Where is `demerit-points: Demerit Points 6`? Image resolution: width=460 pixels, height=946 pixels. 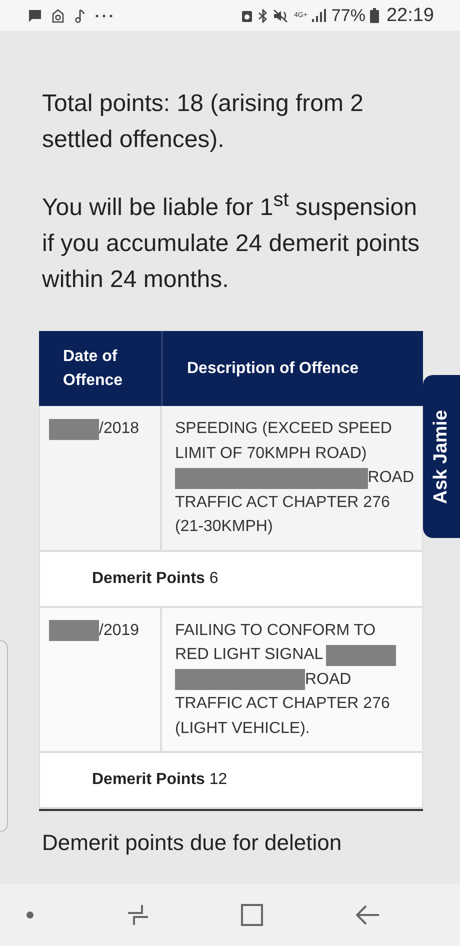 demerit-points: Demerit Points 6 is located at coordinates (155, 579).